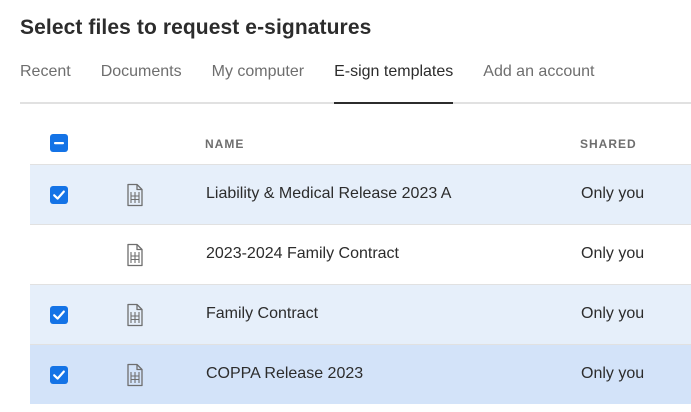  What do you see at coordinates (262, 313) in the screenshot?
I see `file-name: Family Contract` at bounding box center [262, 313].